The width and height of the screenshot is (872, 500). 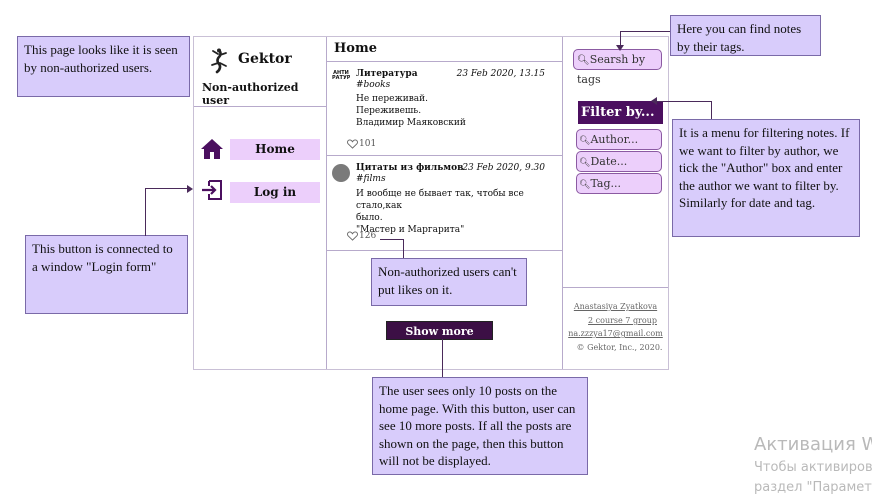 I want to click on brand-name: Gektor, so click(x=265, y=59).